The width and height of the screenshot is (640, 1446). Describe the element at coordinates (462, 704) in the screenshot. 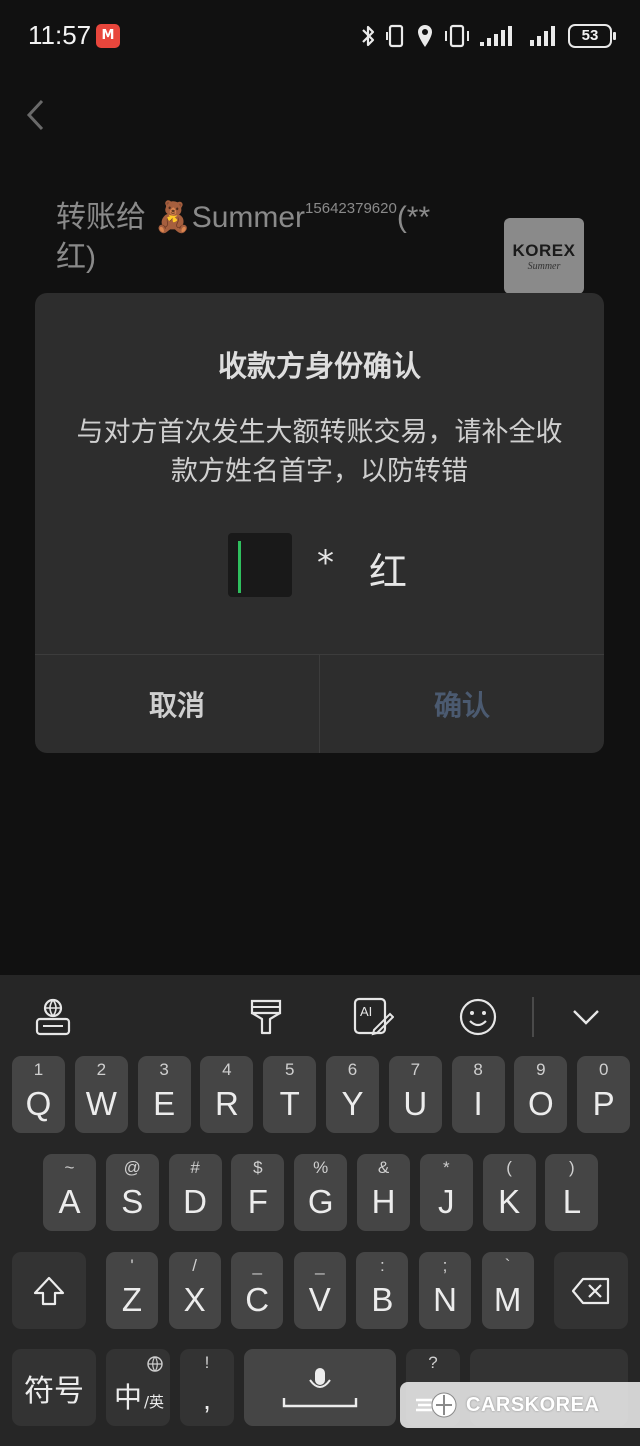

I see `confirm-button: 确认` at that location.